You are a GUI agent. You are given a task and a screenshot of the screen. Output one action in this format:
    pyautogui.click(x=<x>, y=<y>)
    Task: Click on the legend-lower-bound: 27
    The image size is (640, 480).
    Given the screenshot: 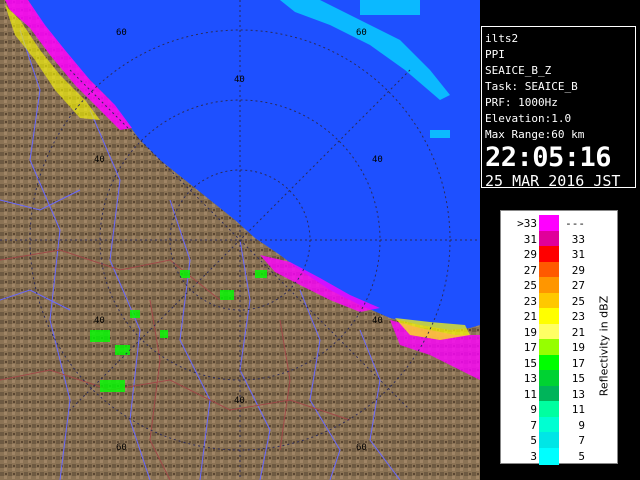 What is the action you would take?
    pyautogui.click(x=530, y=270)
    